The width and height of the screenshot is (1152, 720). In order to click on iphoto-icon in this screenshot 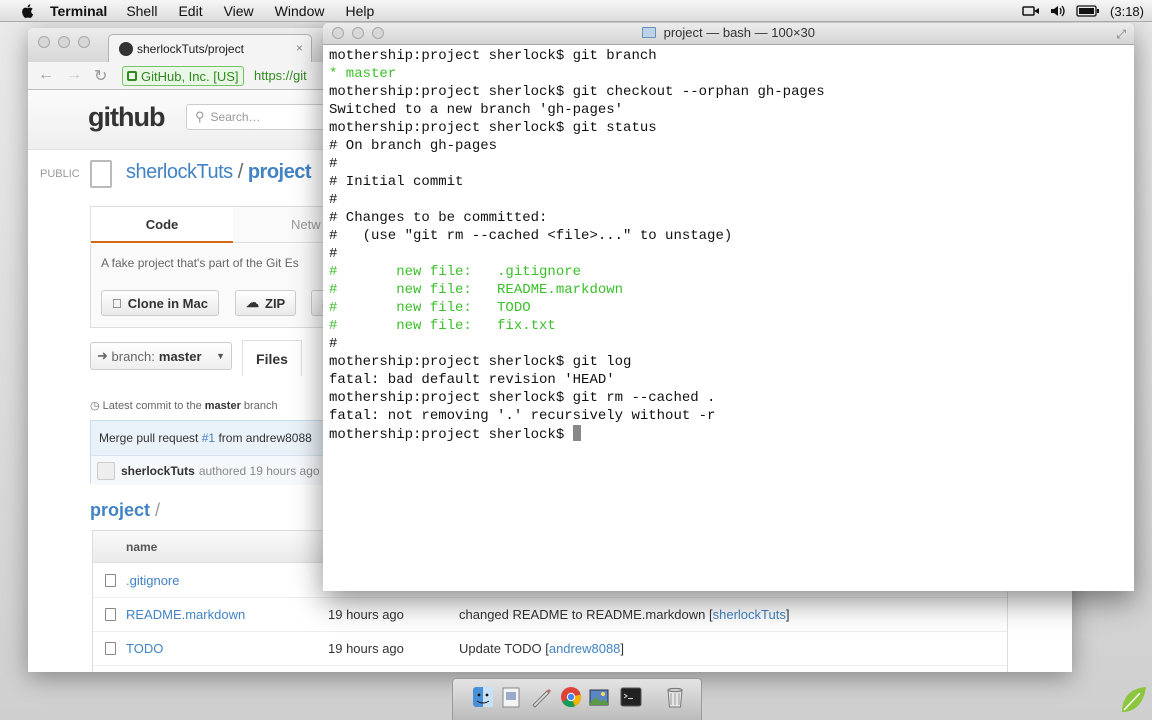, I will do `click(599, 697)`.